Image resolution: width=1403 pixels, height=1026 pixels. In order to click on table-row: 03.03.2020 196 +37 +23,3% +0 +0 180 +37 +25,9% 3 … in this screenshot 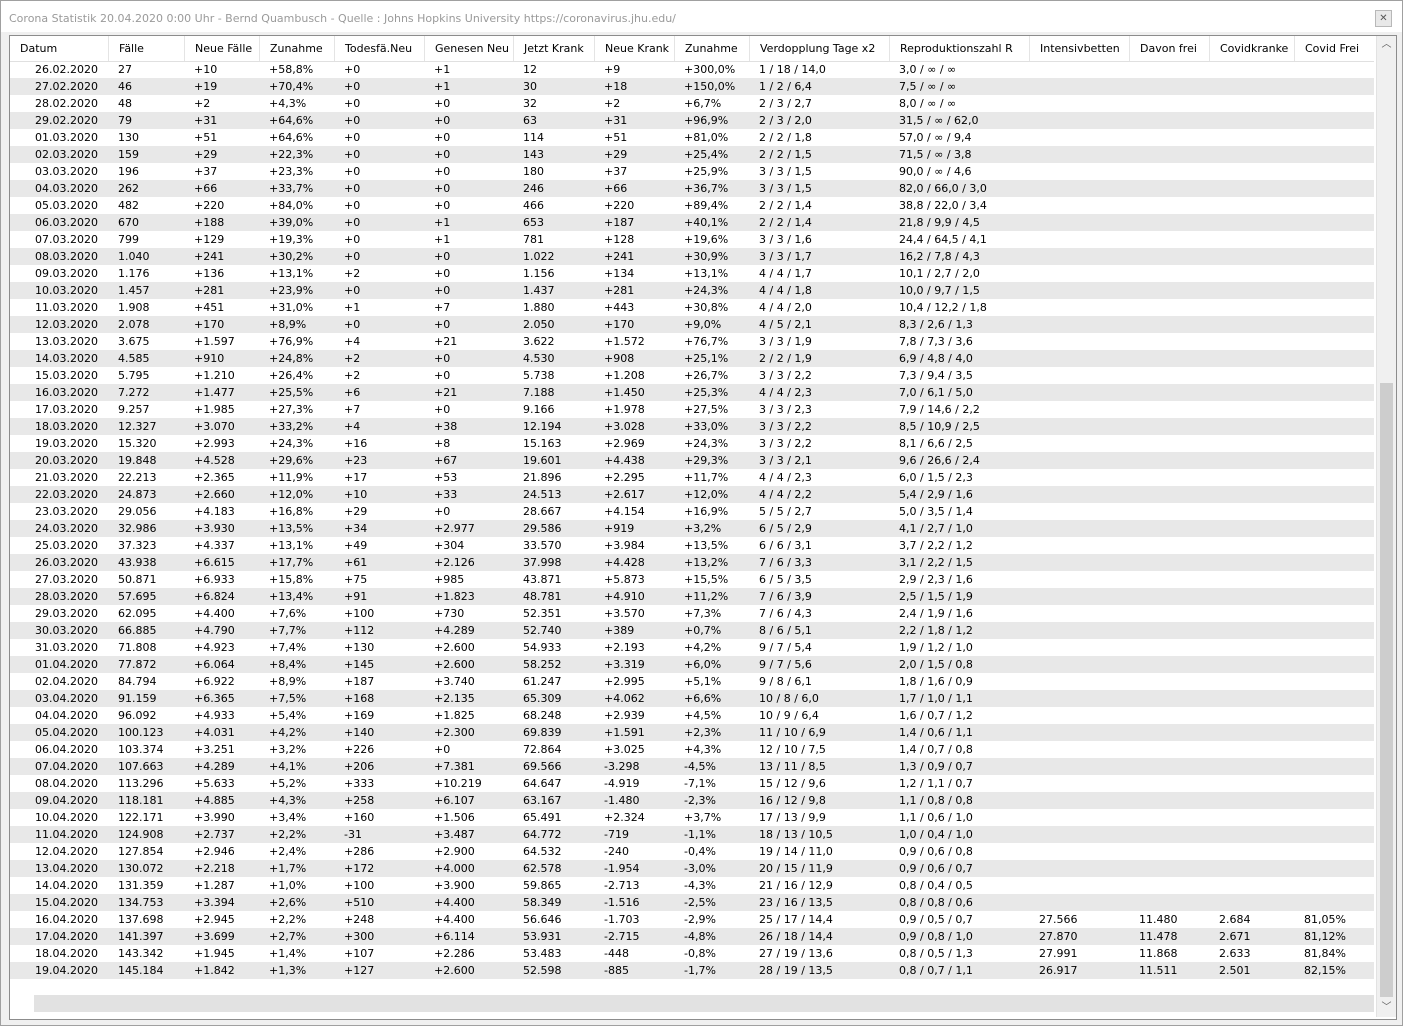, I will do `click(692, 171)`.